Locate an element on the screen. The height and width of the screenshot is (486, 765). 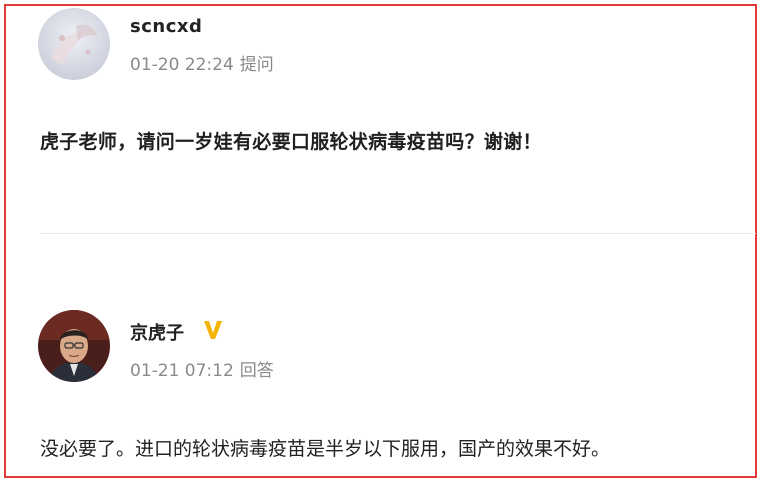
verified-badge-icon is located at coordinates (213, 330).